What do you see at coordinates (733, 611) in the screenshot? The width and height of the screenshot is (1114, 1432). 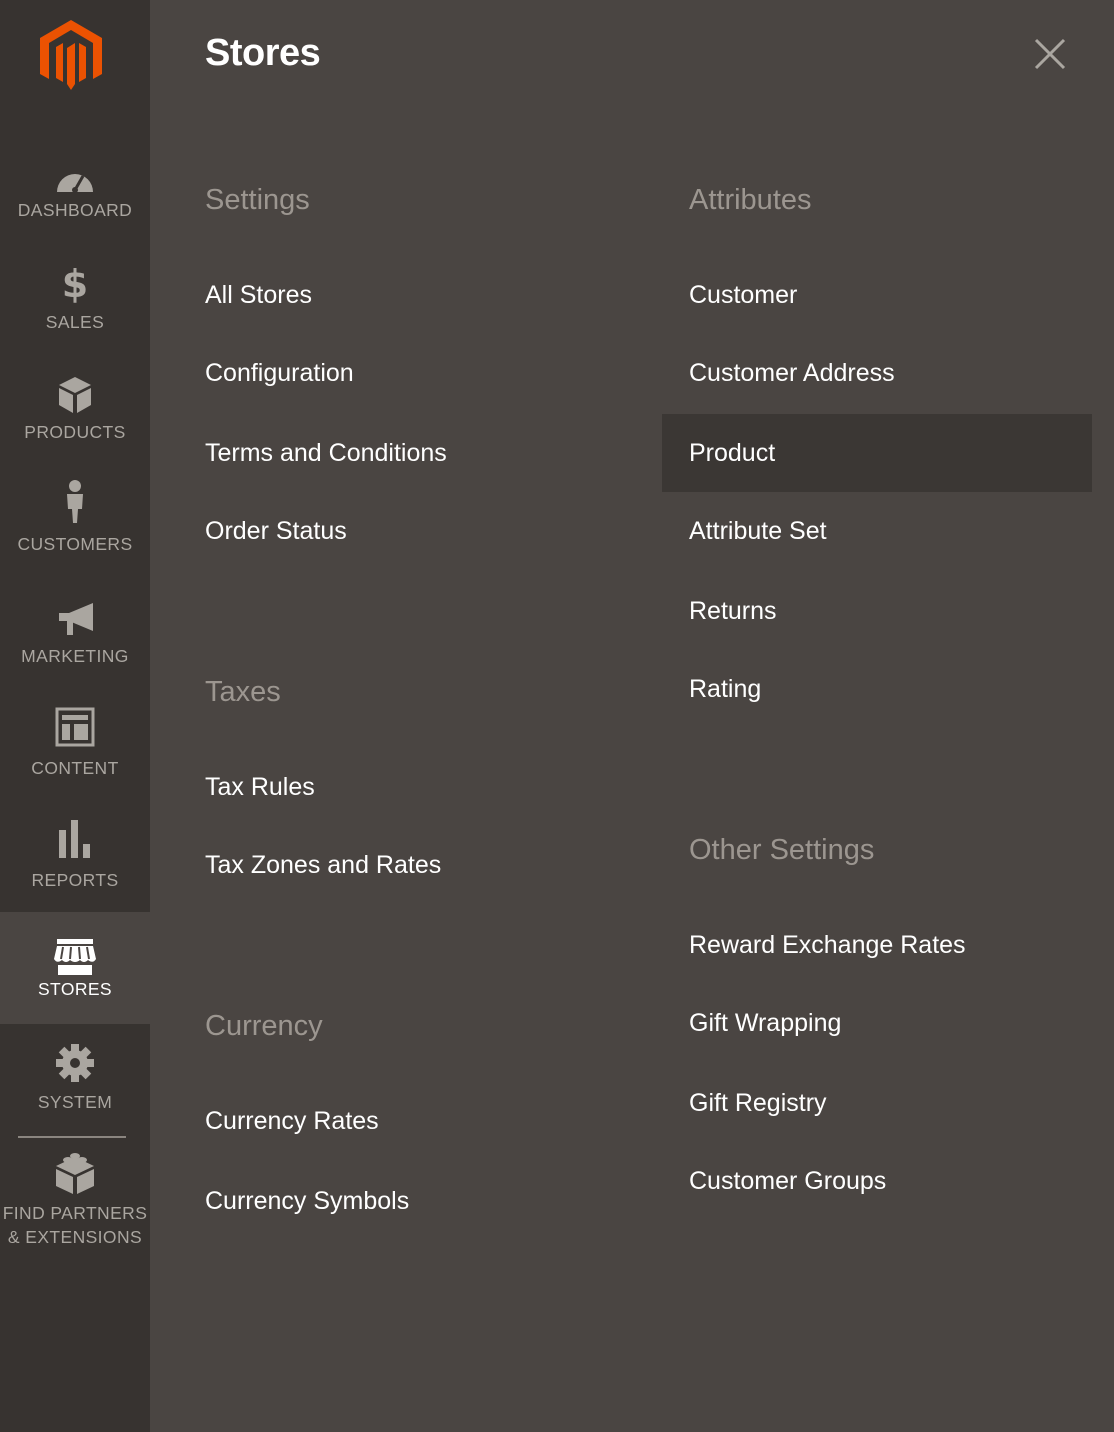 I see `menu-link-returns: Returns` at bounding box center [733, 611].